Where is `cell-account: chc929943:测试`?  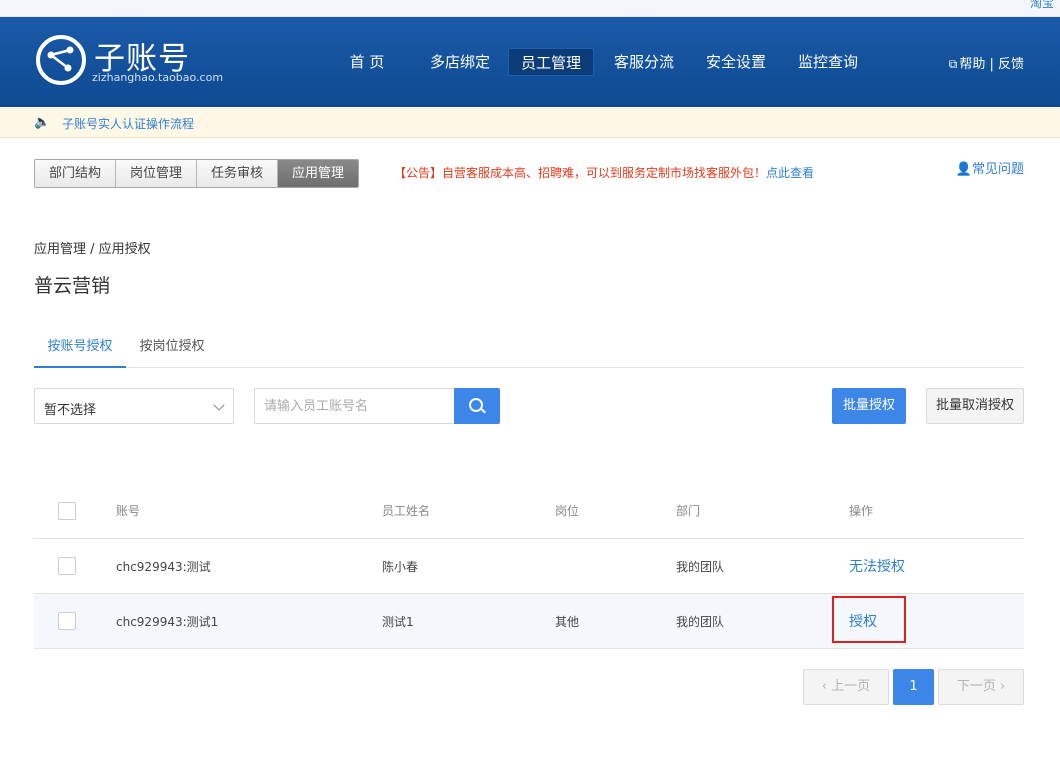
cell-account: chc929943:测试 is located at coordinates (163, 566).